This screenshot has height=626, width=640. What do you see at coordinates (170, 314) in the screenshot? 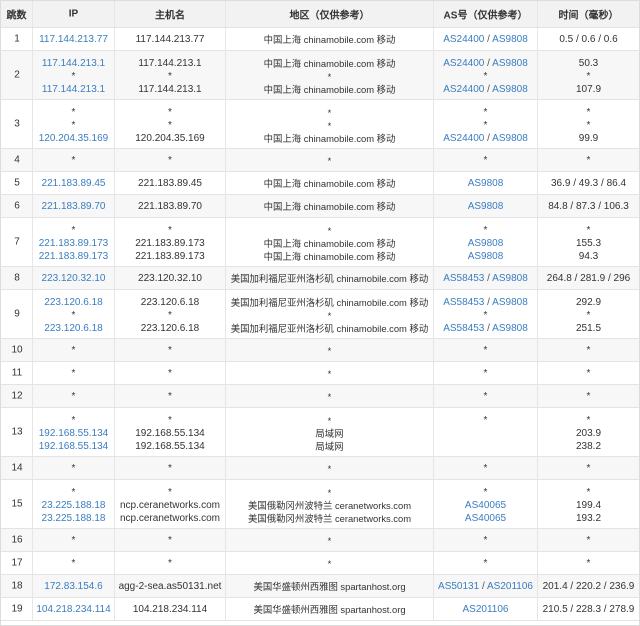
I see `hostname-cell: 223.120.6.18 * 223.120.6.18` at bounding box center [170, 314].